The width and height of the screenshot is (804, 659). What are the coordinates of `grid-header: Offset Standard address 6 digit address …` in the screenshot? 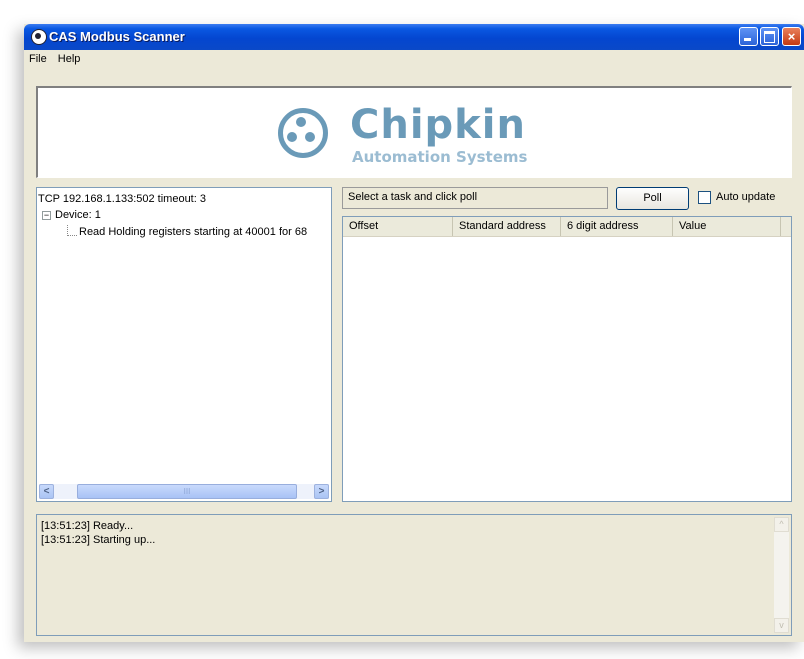 It's located at (567, 227).